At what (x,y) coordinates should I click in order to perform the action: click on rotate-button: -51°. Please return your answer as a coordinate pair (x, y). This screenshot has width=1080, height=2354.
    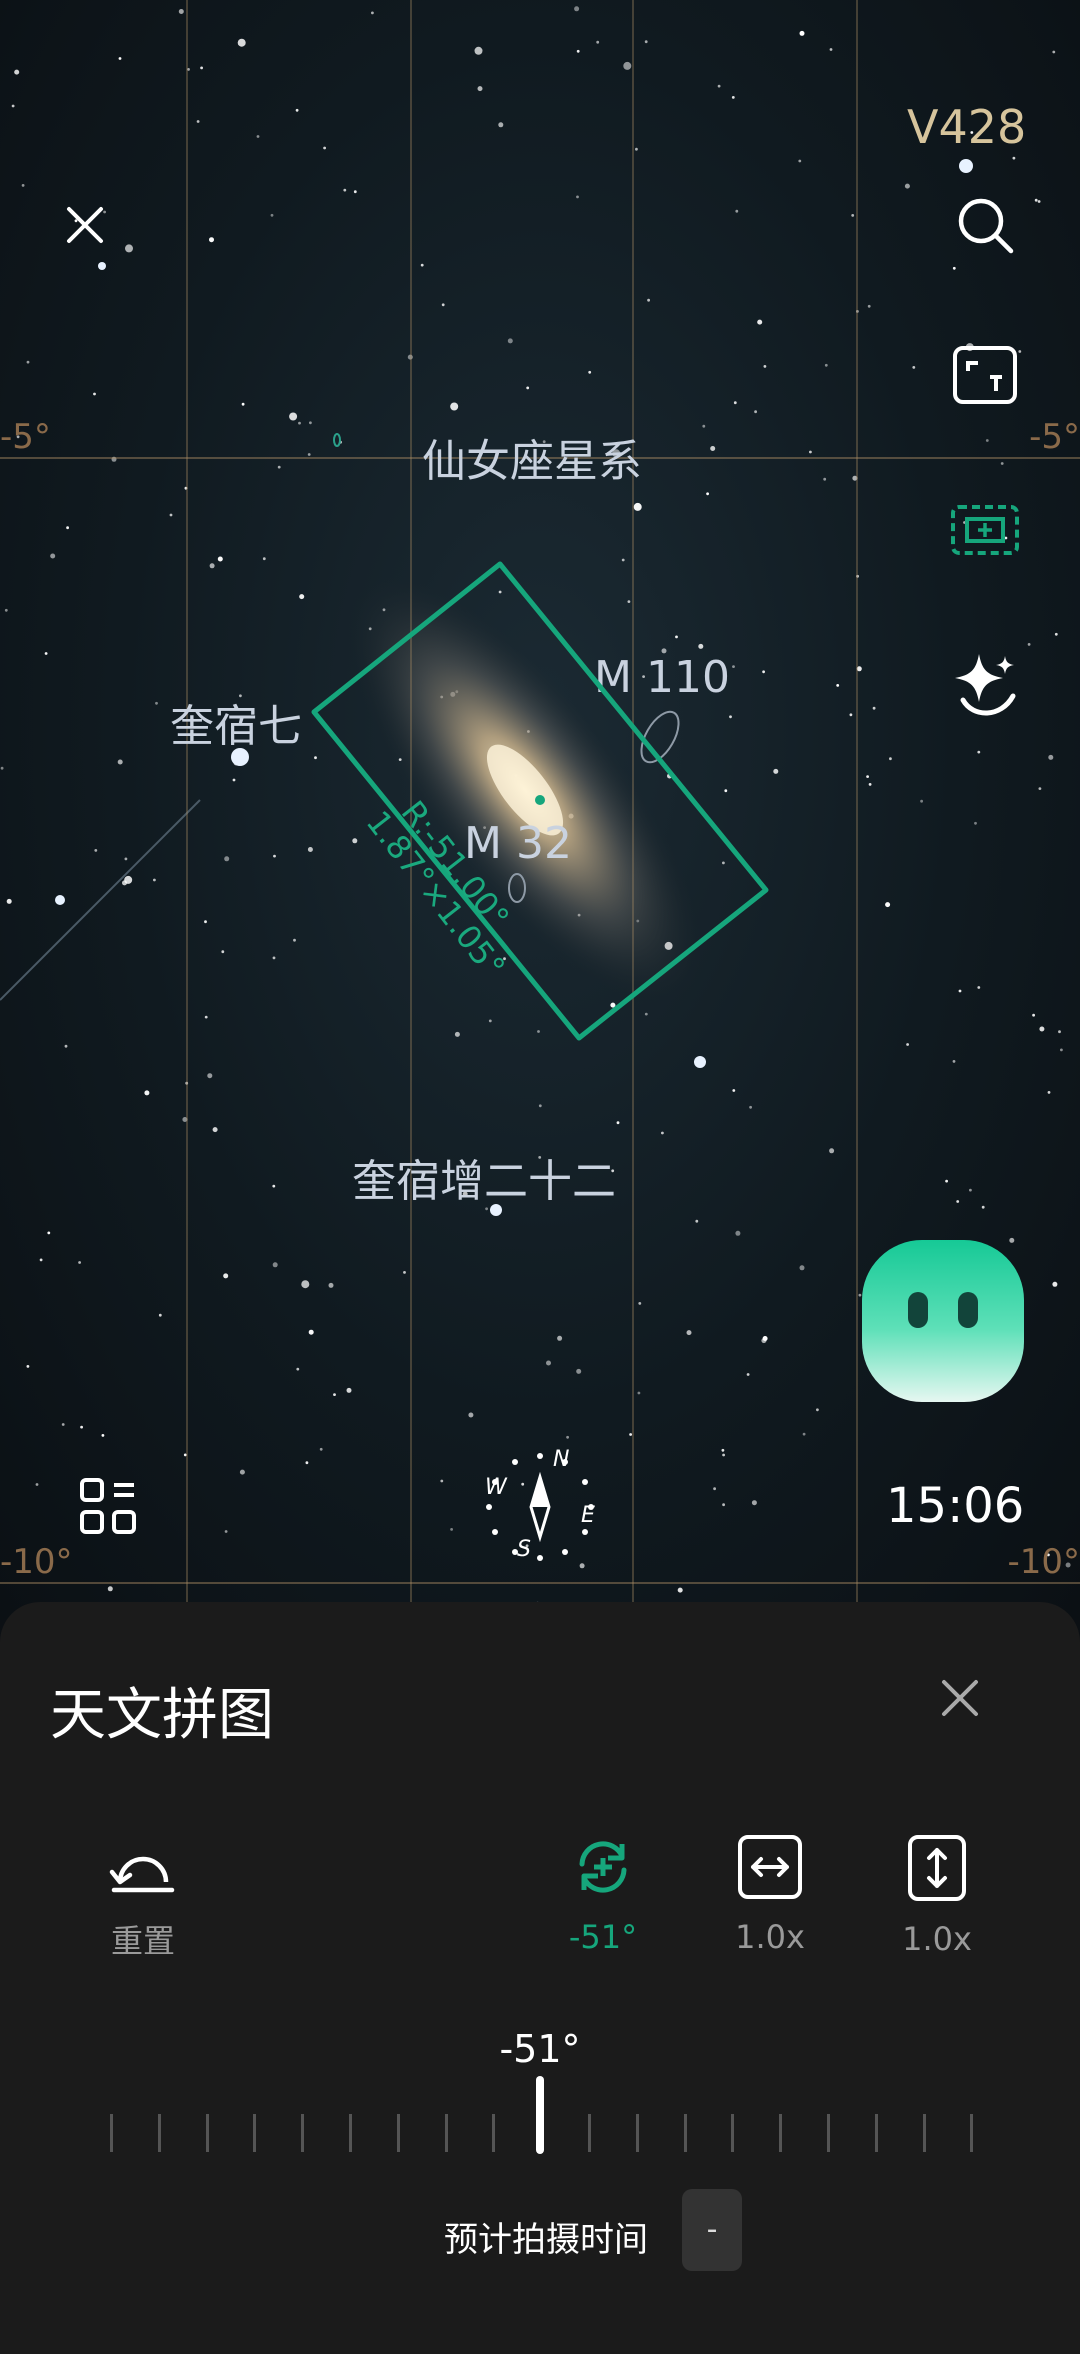
    Looking at the image, I should click on (603, 1895).